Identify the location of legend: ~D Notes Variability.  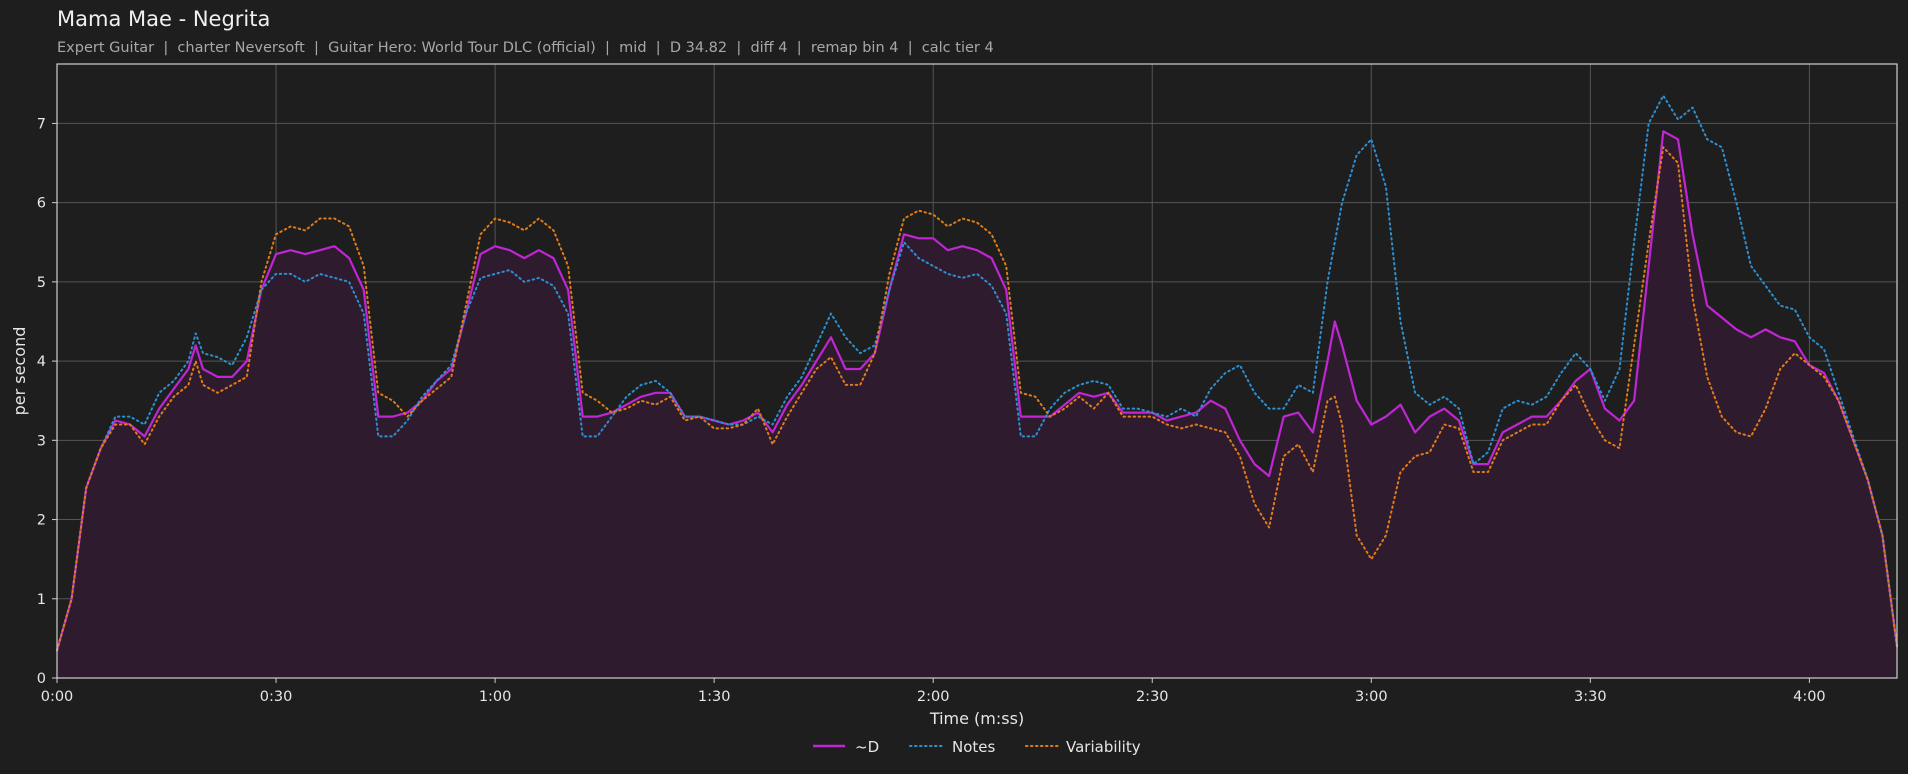
(977, 747).